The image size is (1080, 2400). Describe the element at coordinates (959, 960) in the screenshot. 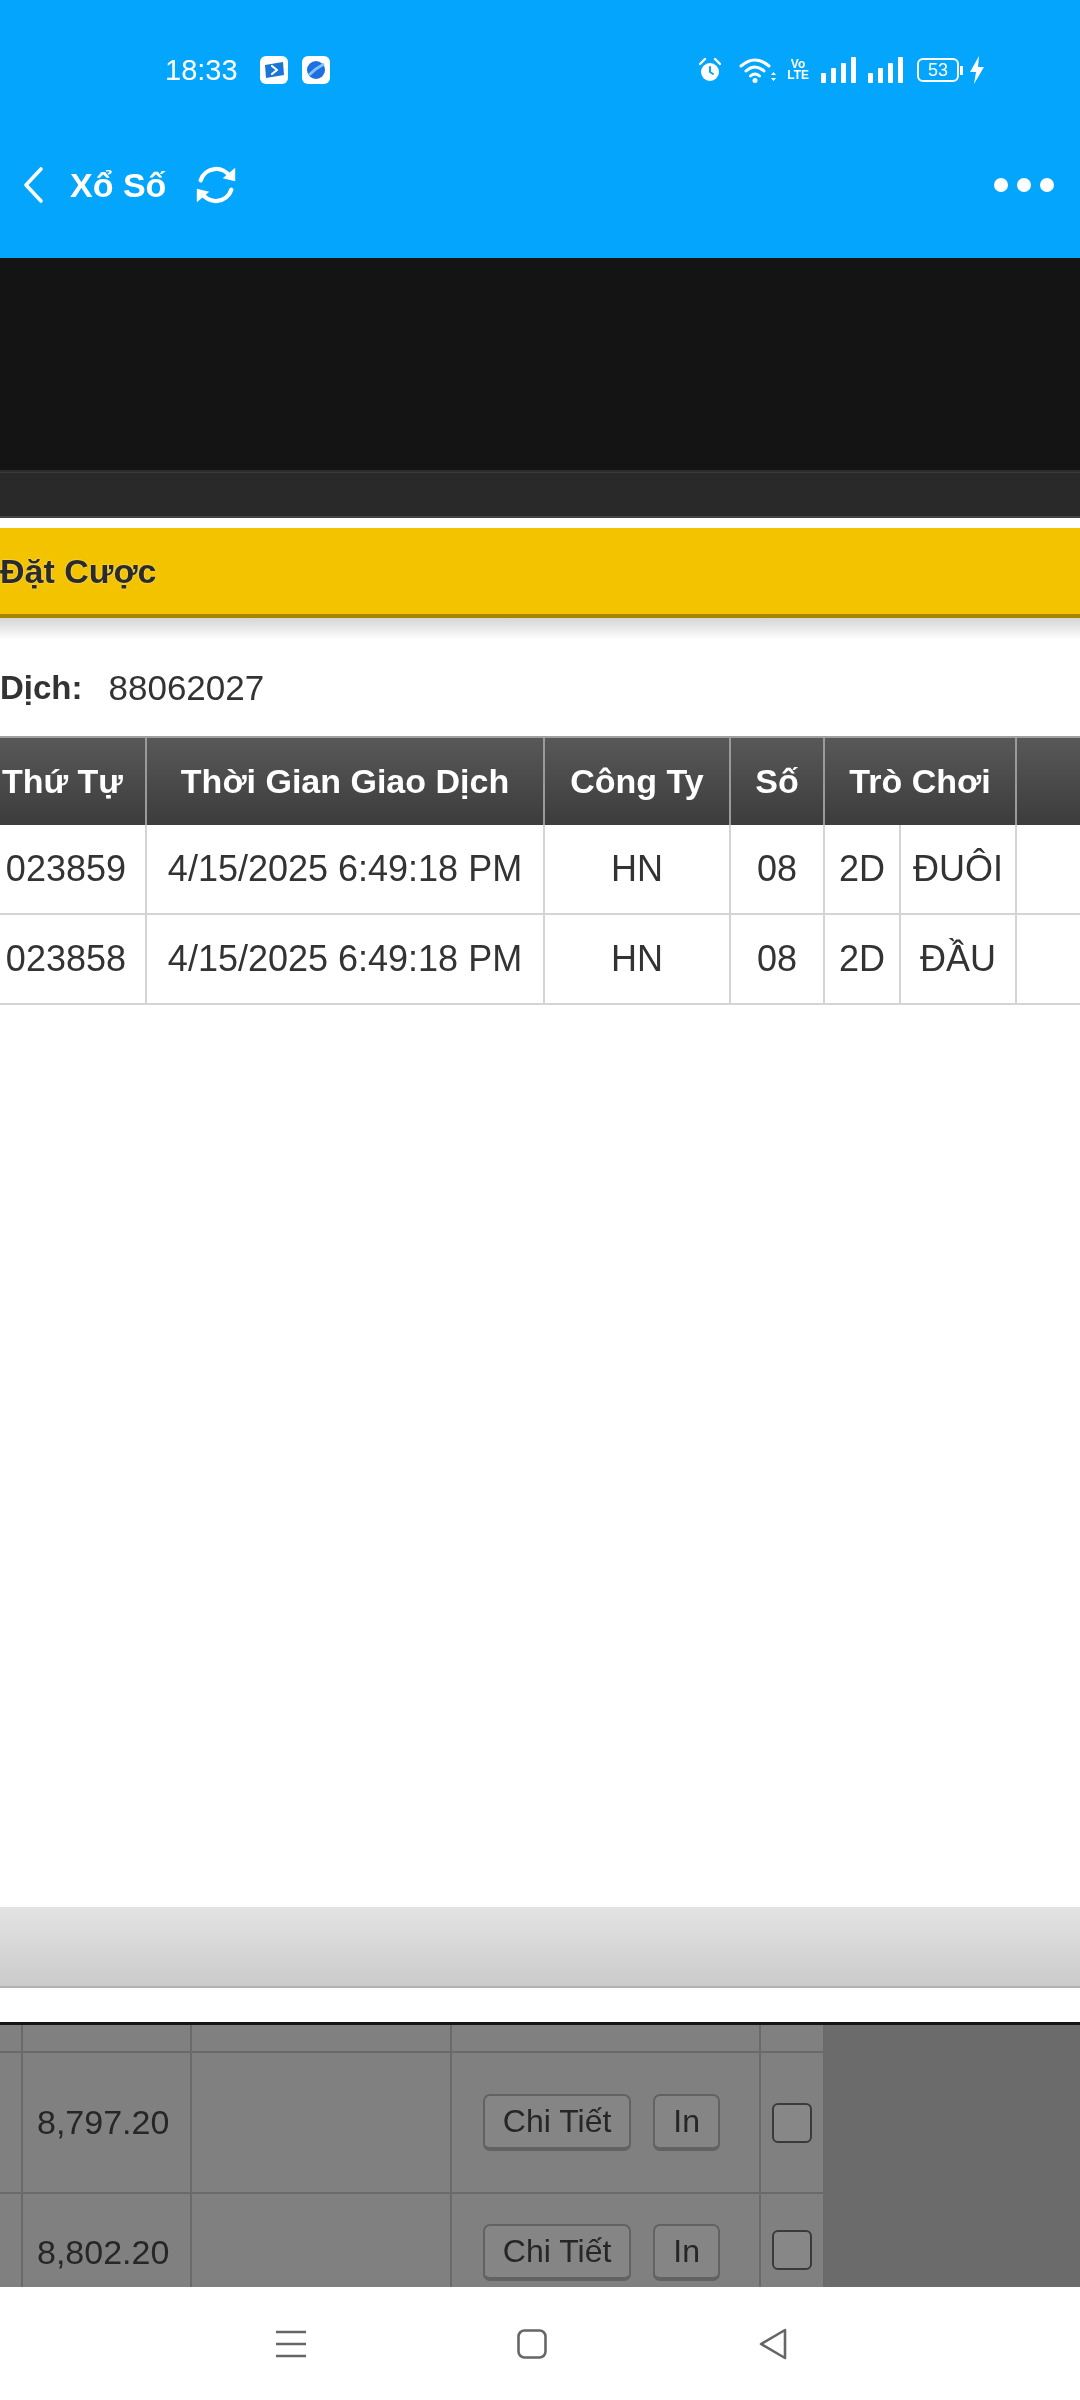

I see `table-cell: ĐẦU` at that location.